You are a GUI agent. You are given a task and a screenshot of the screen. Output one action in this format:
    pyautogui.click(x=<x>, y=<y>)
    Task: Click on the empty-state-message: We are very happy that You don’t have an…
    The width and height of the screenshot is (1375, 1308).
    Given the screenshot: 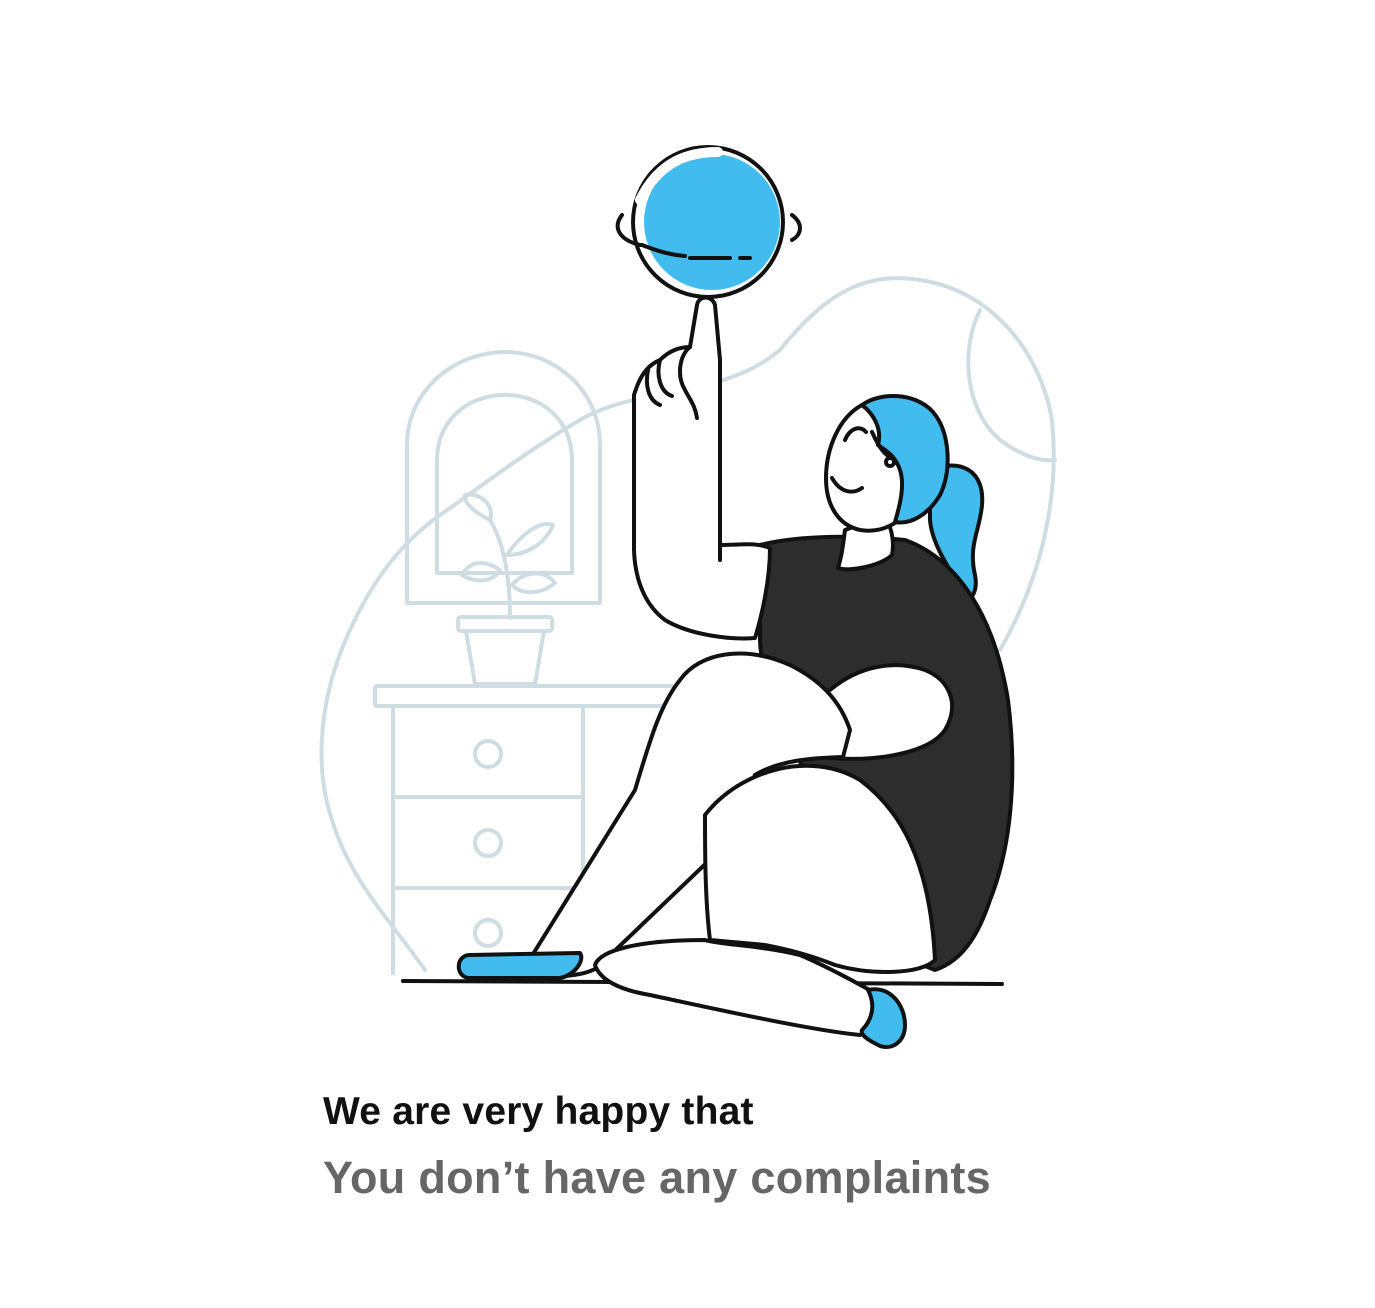 What is the action you would take?
    pyautogui.click(x=773, y=1147)
    